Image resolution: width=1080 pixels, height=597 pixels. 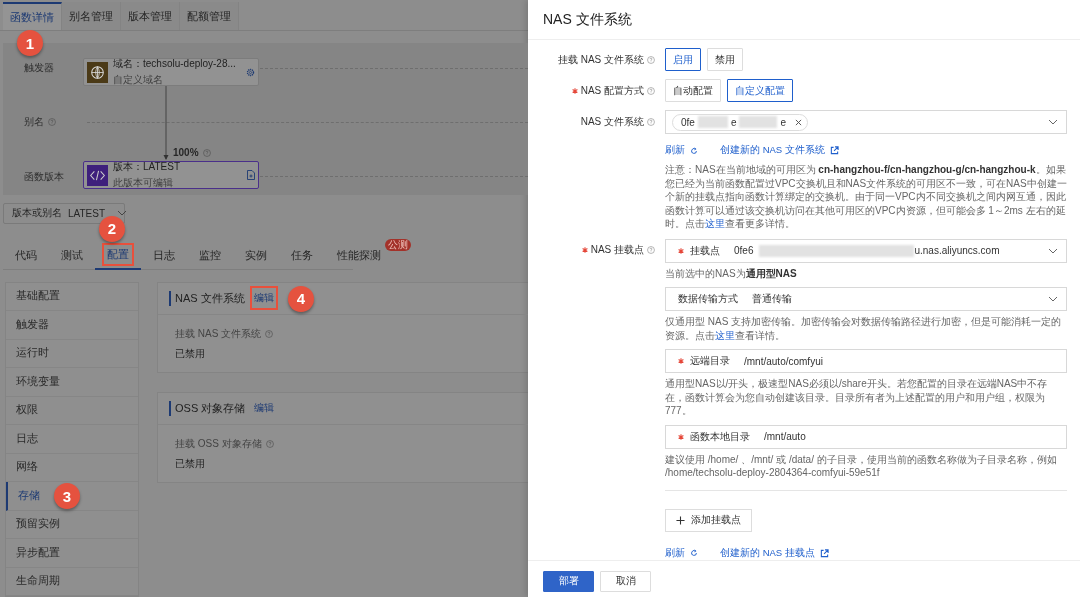 What do you see at coordinates (774, 553) in the screenshot?
I see `create-mount-point-link: 创建新的 NAS 挂载点` at bounding box center [774, 553].